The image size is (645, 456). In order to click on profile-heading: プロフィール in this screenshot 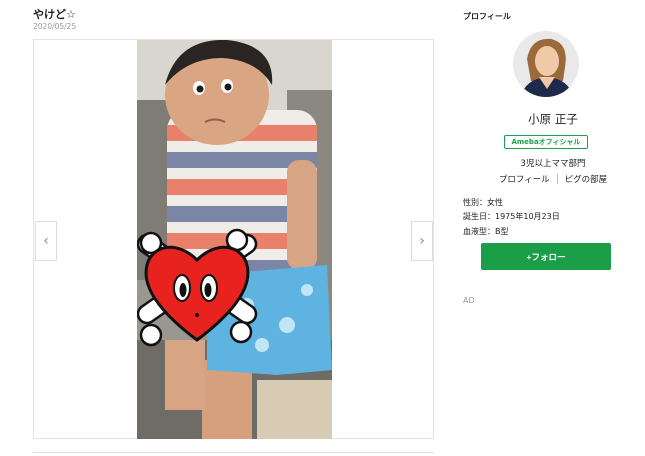, I will do `click(487, 16)`.